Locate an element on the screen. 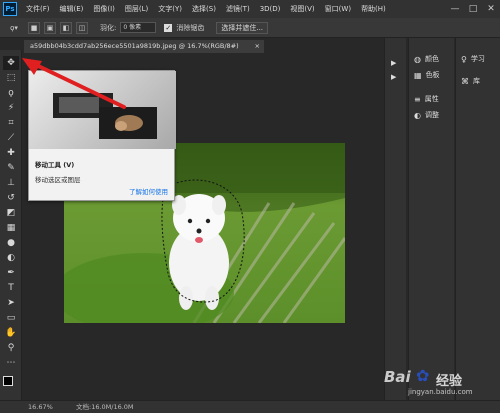 This screenshot has width=500, height=413. pen-icon: ✒ is located at coordinates (11, 273).